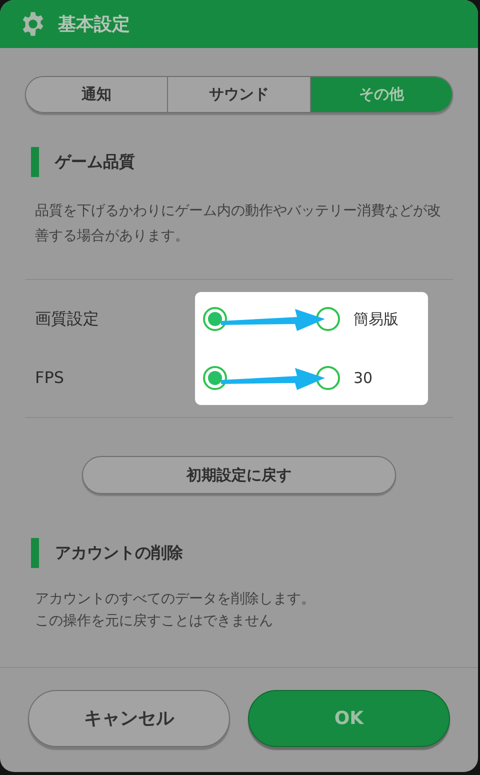  I want to click on option-label: 簡易版, so click(376, 319).